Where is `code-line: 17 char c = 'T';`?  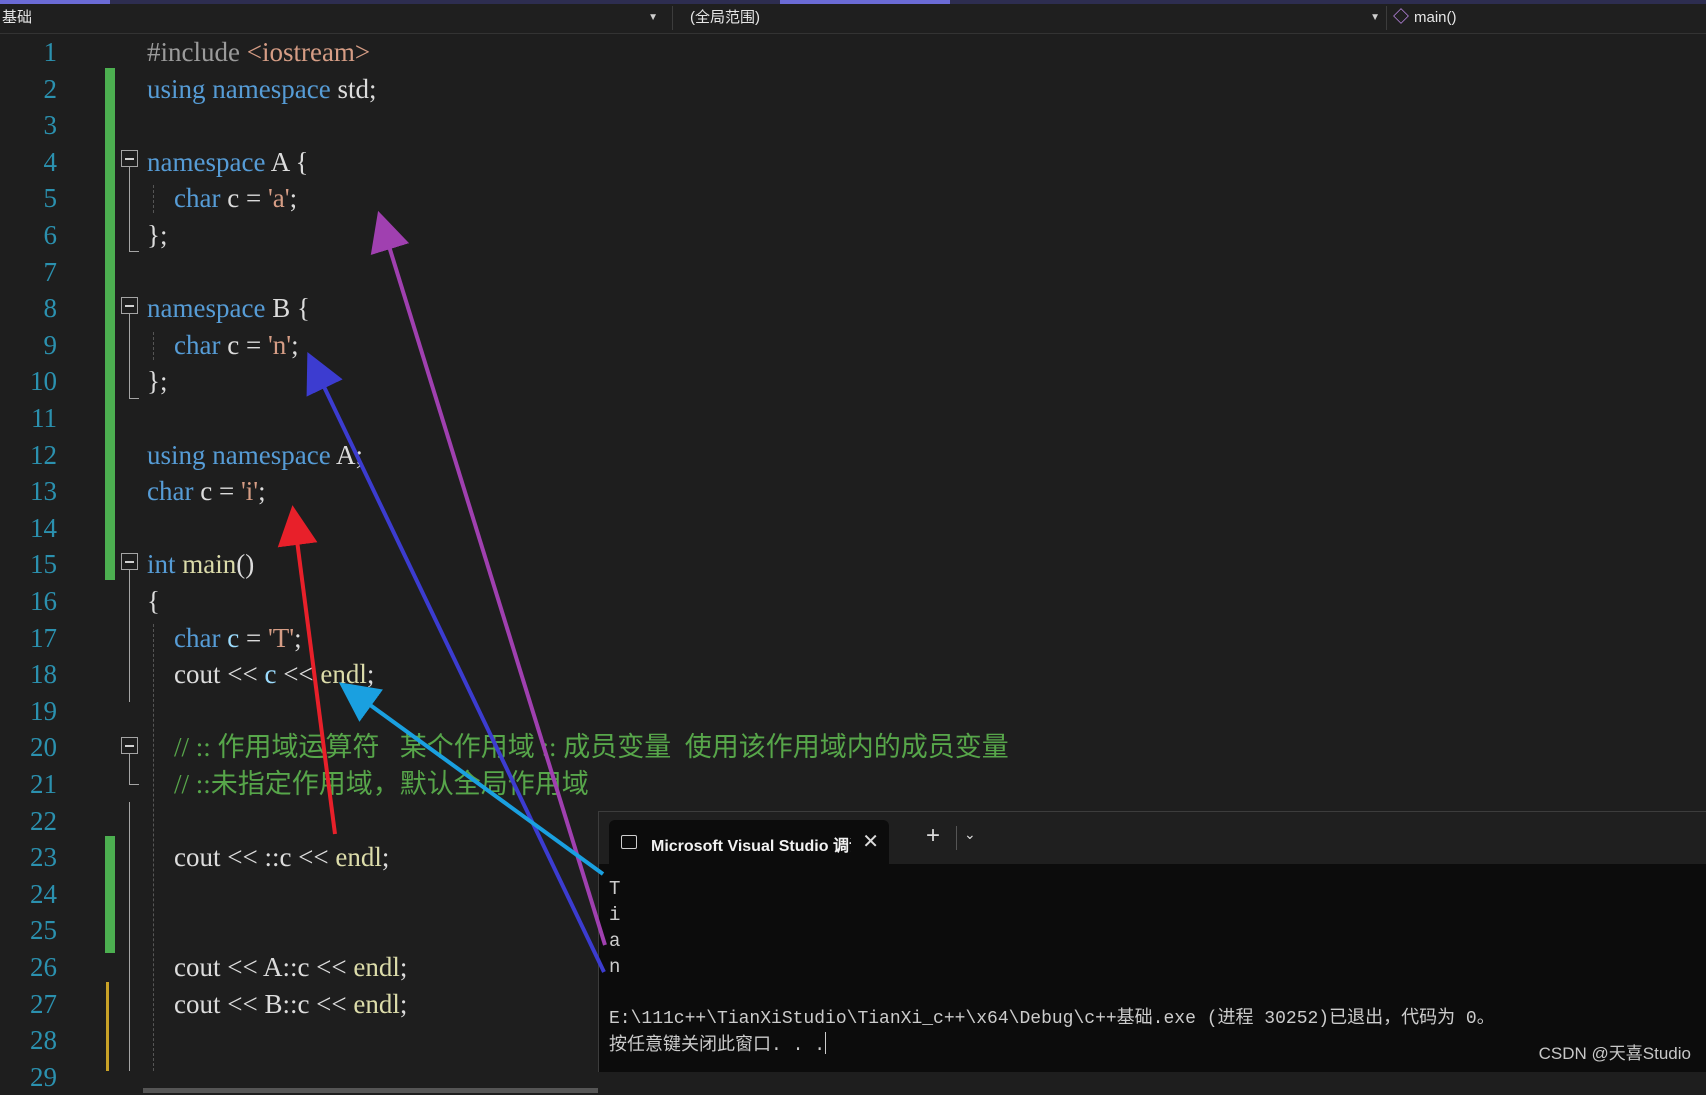
code-line: 17 char c = 'T'; is located at coordinates (853, 638).